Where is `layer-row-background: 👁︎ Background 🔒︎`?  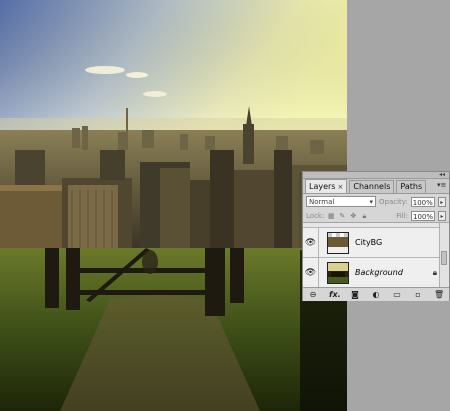 layer-row-background: 👁︎ Background 🔒︎ is located at coordinates (376, 272).